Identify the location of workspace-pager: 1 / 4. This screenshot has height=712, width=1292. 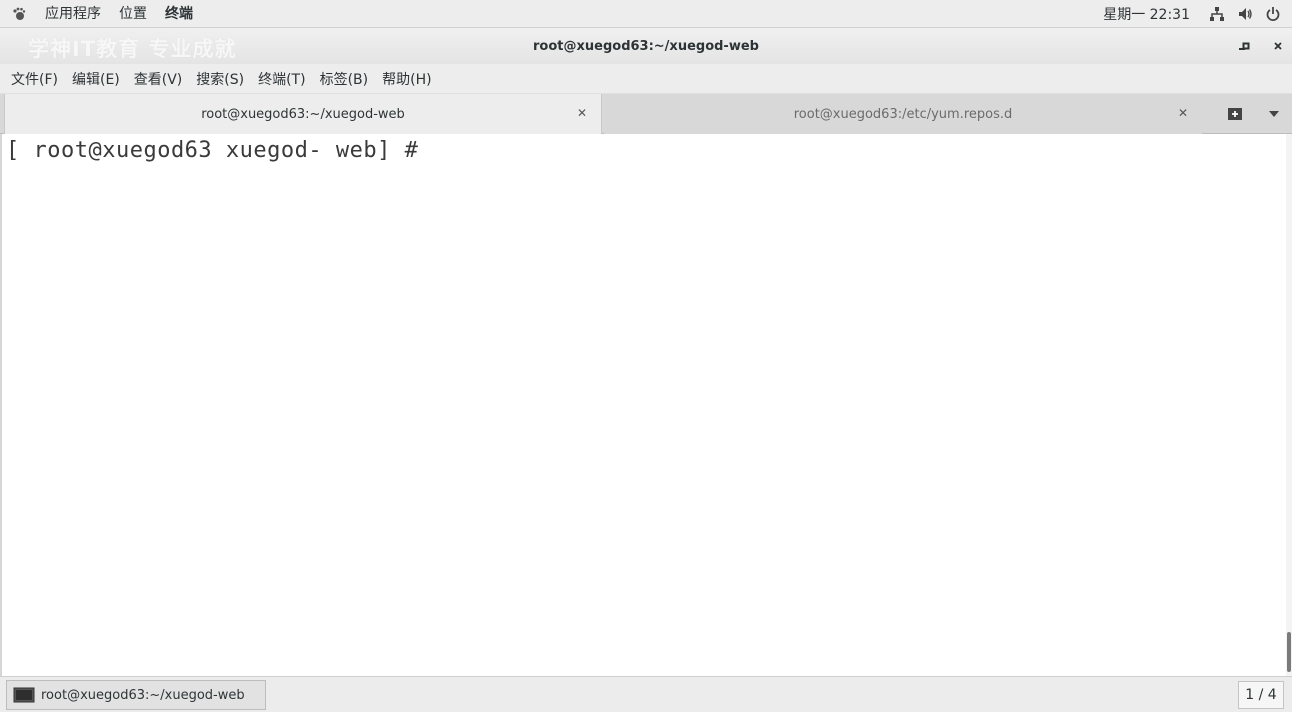
(1261, 695).